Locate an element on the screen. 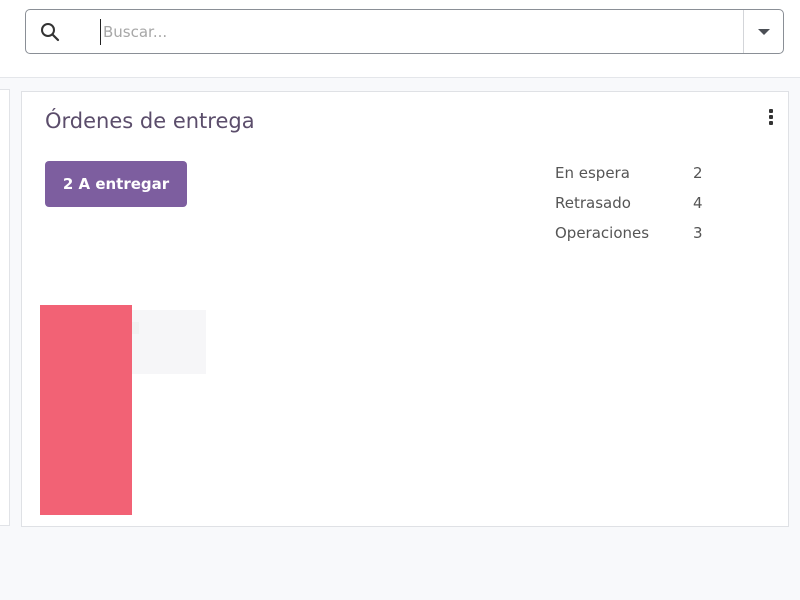  previous-card-edge is located at coordinates (5, 307).